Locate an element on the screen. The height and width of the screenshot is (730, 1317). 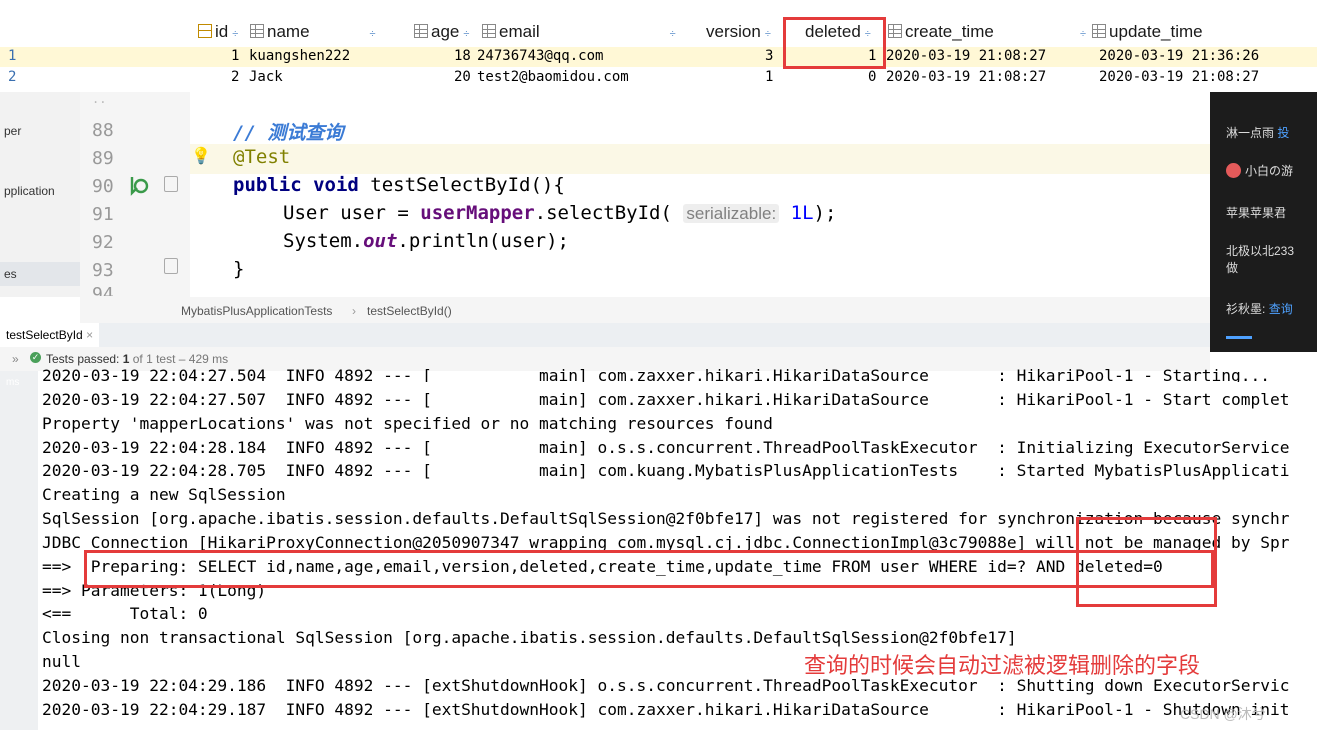
console-line: Creating a new SqlSession is located at coordinates (164, 494).